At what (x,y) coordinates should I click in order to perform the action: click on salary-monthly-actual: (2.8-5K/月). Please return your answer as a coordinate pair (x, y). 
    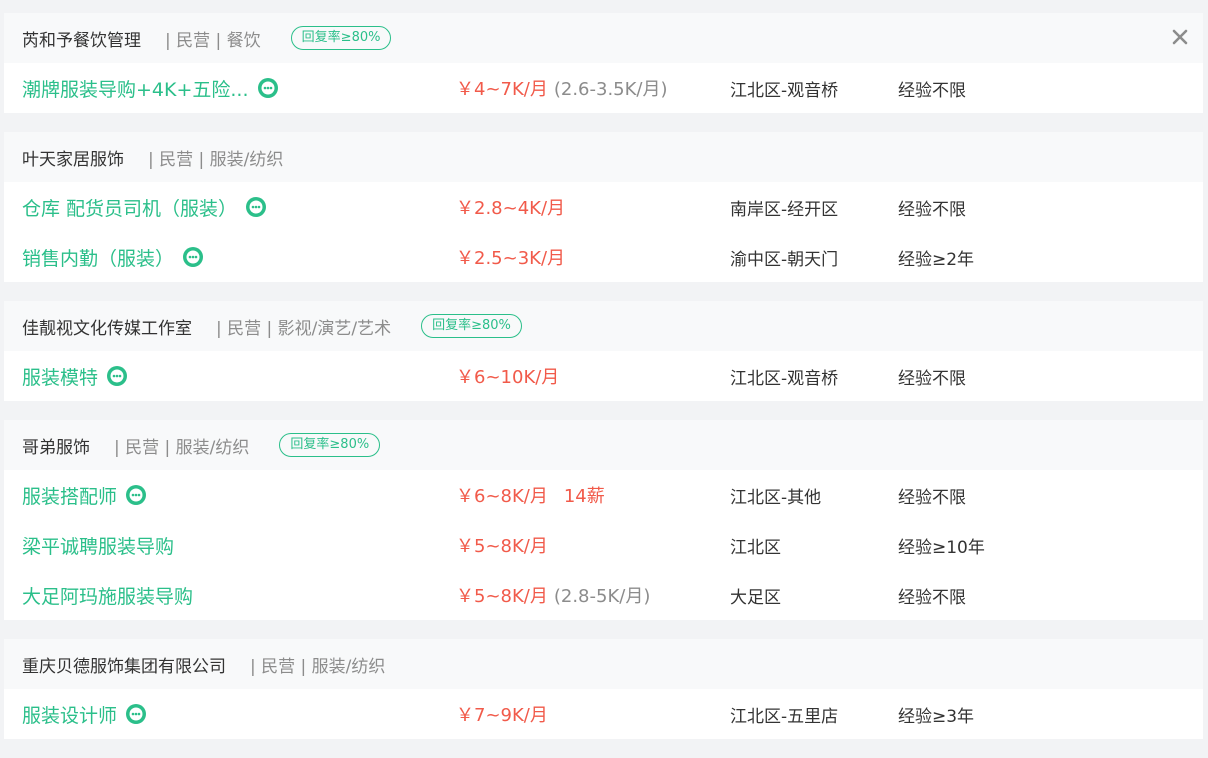
    Looking at the image, I should click on (602, 596).